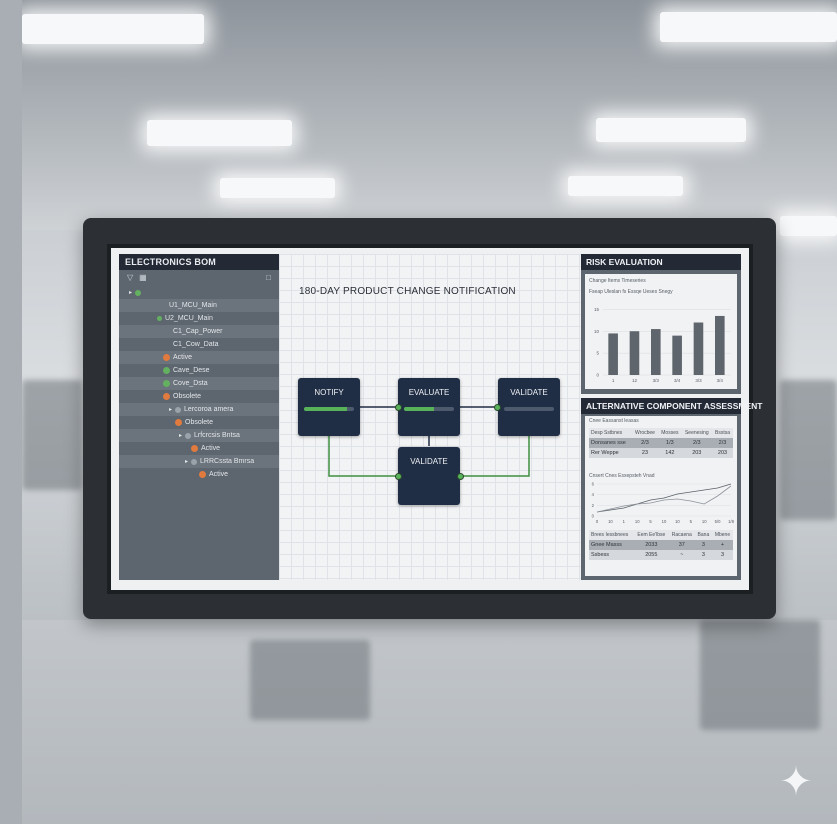 This screenshot has width=837, height=824. I want to click on table-row: Ssbess 2055 ~ 3 3, so click(661, 555).